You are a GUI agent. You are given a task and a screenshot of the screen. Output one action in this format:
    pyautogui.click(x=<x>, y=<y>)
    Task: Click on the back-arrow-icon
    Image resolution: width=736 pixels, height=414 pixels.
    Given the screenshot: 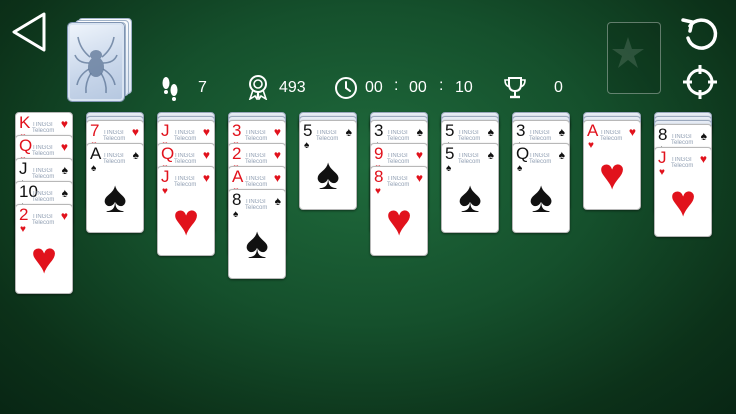 What is the action you would take?
    pyautogui.click(x=29, y=32)
    